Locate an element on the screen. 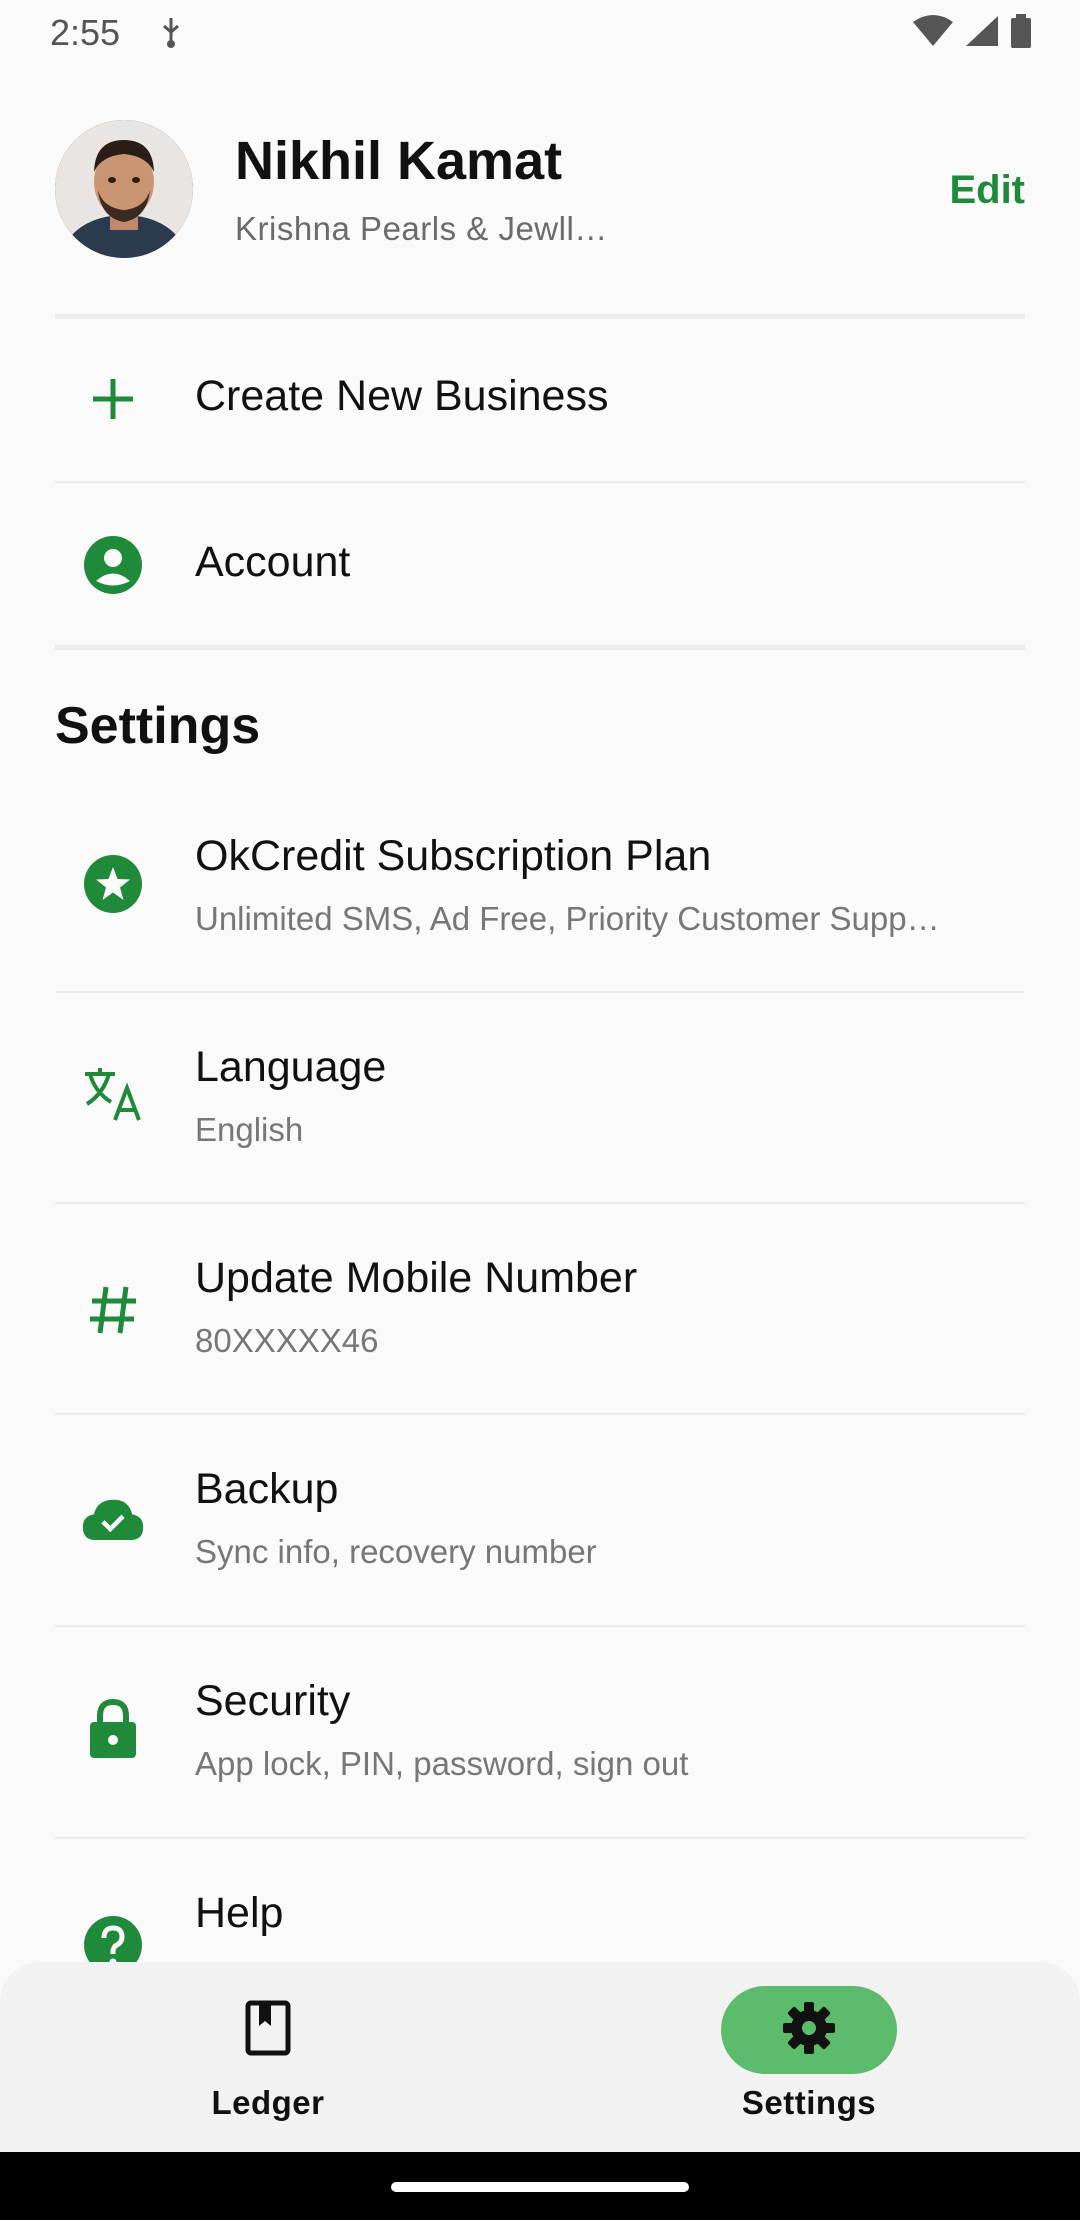  settings-item-subtitle: 80XXXXX46 is located at coordinates (287, 1340).